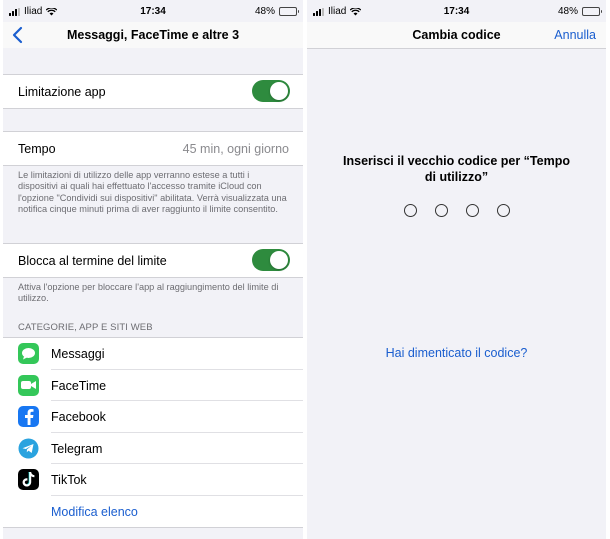  What do you see at coordinates (153, 91) in the screenshot?
I see `app-limit-row: Limitazione app` at bounding box center [153, 91].